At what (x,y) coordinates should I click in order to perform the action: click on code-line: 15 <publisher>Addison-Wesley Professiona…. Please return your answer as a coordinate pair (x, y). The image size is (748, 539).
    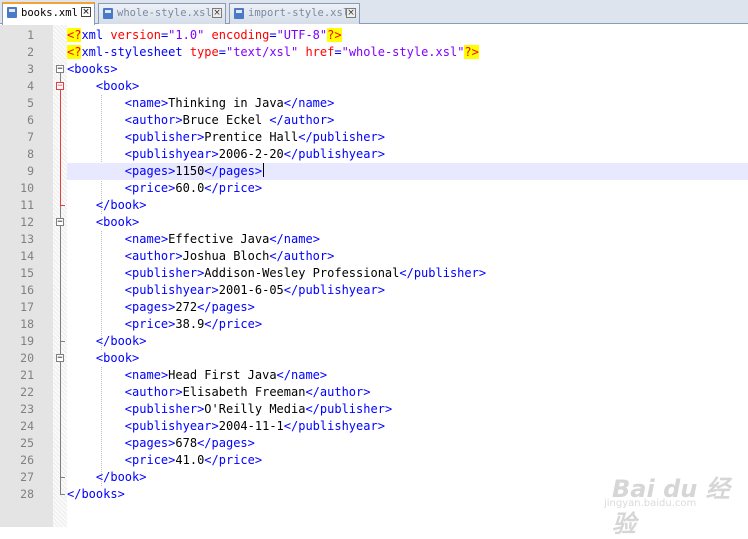
    Looking at the image, I should click on (374, 273).